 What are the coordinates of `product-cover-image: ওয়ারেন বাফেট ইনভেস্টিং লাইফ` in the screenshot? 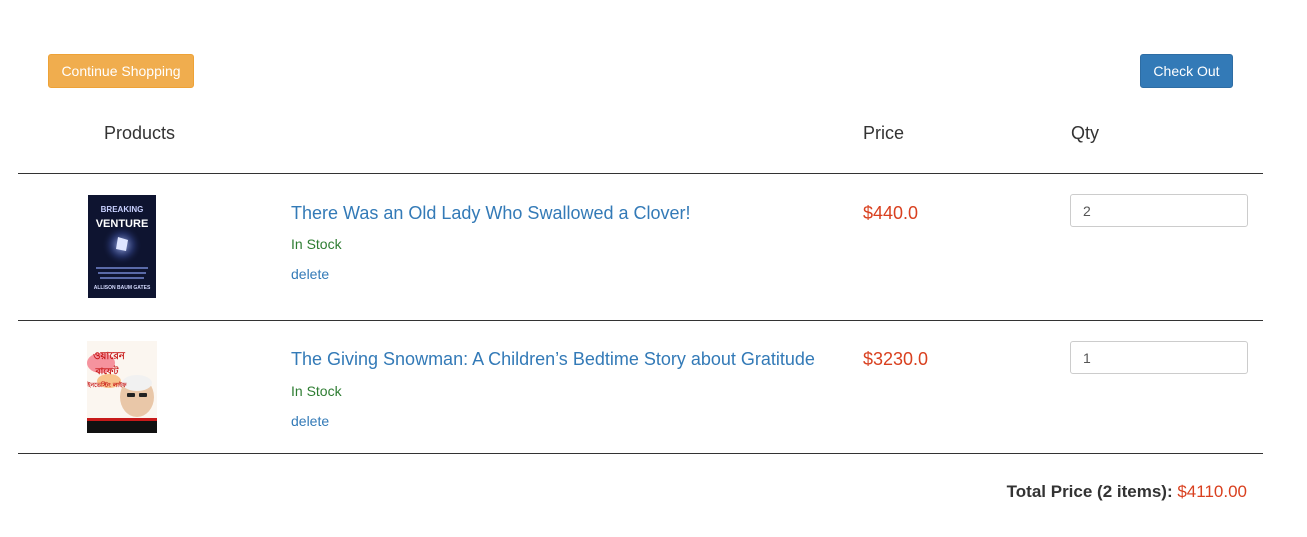 It's located at (122, 387).